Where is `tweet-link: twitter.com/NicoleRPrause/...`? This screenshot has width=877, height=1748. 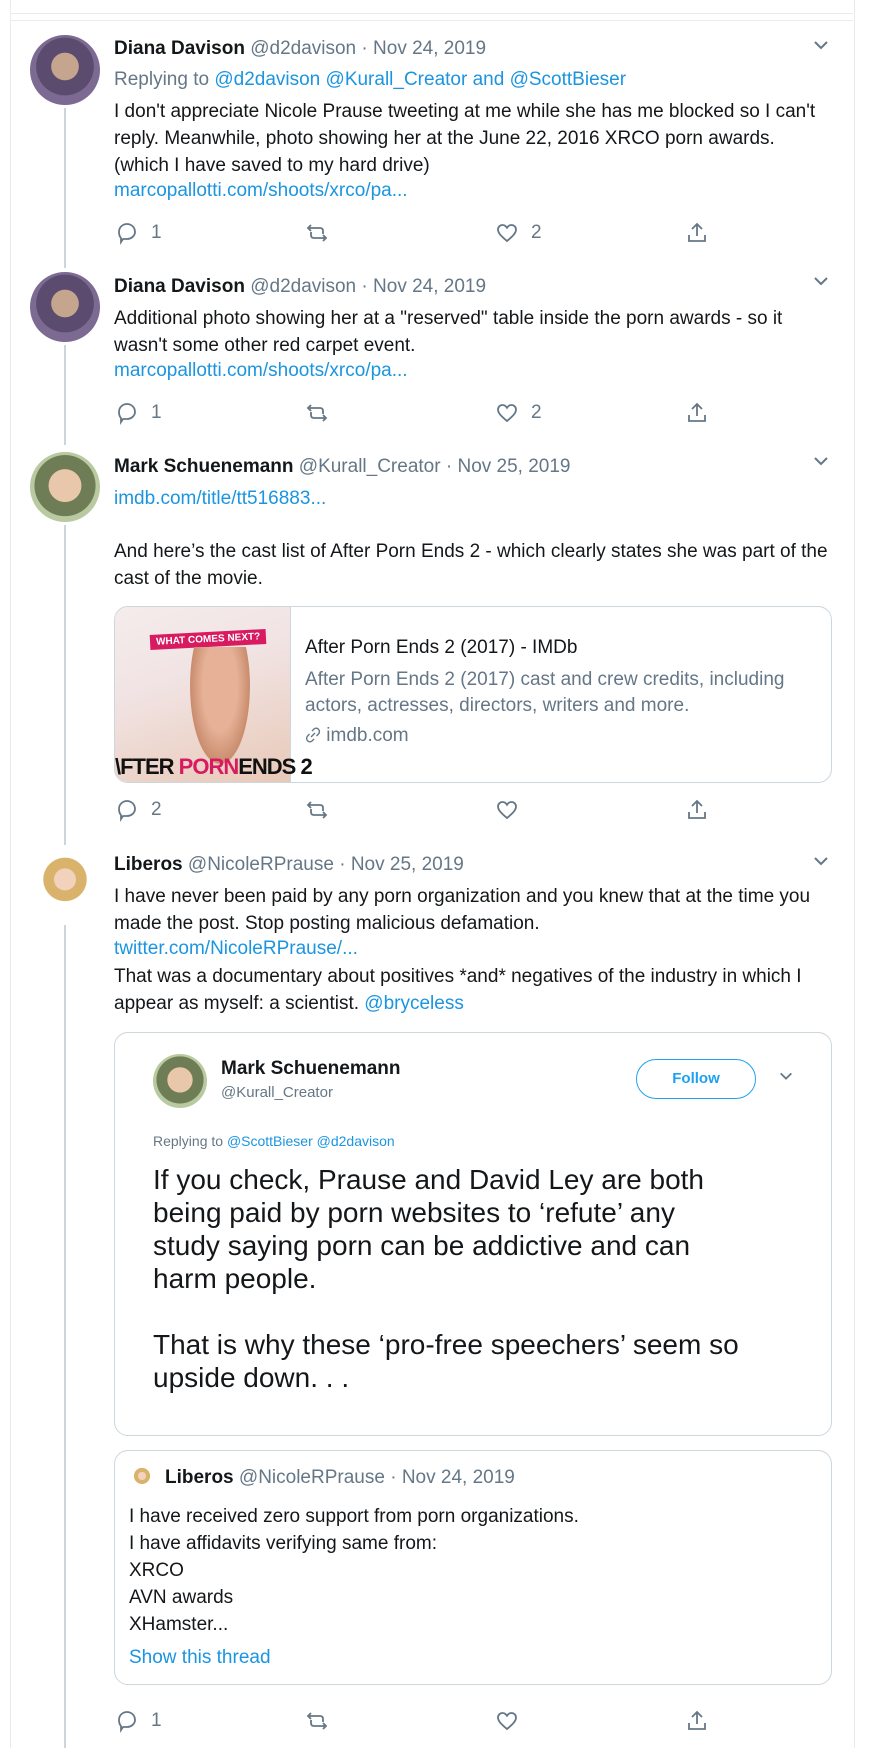 tweet-link: twitter.com/NicoleRPrause/... is located at coordinates (236, 949).